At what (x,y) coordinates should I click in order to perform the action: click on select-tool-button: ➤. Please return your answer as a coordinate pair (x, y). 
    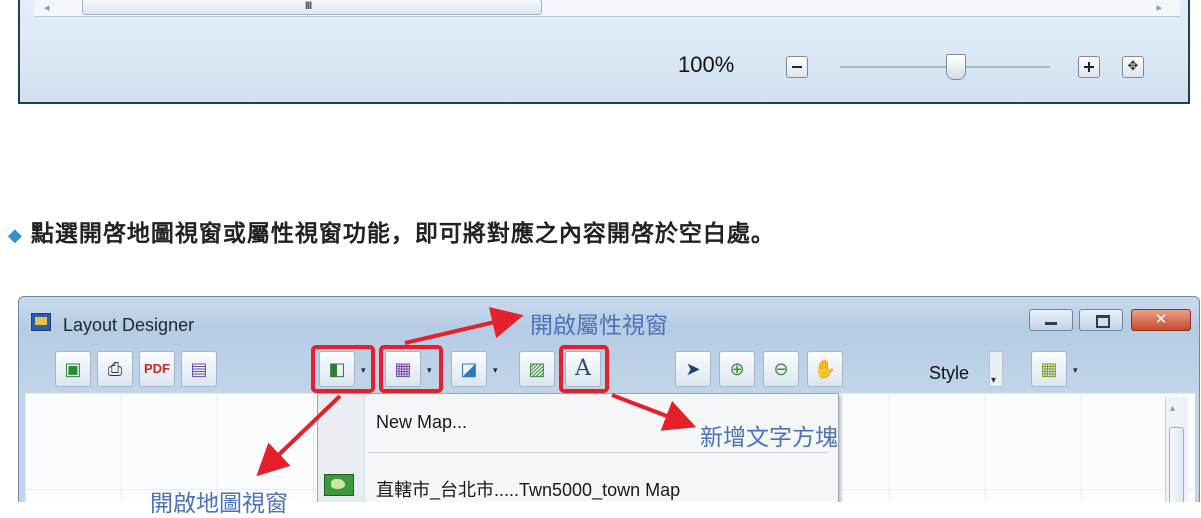
    Looking at the image, I should click on (693, 369).